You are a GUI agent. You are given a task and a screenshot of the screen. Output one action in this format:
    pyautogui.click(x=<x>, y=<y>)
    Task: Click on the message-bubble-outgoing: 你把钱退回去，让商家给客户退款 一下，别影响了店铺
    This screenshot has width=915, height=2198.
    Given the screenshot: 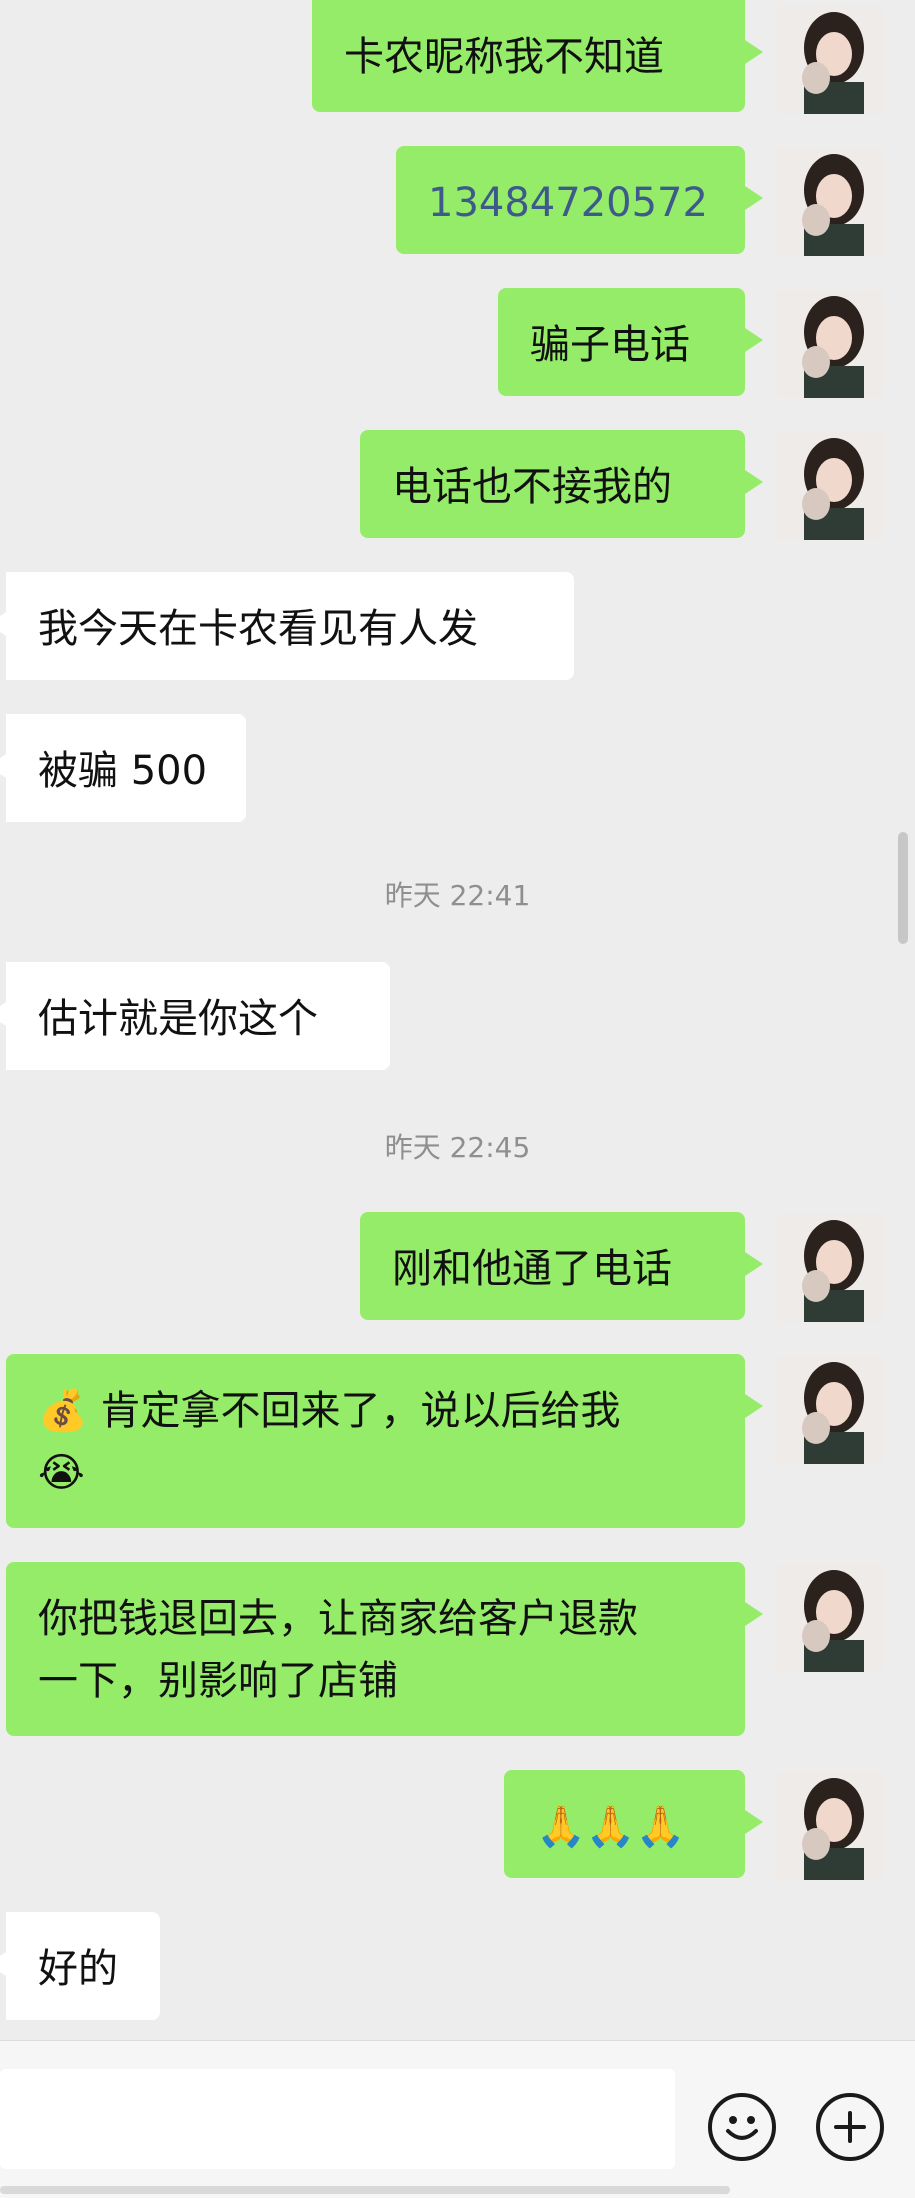 What is the action you would take?
    pyautogui.click(x=384, y=1649)
    